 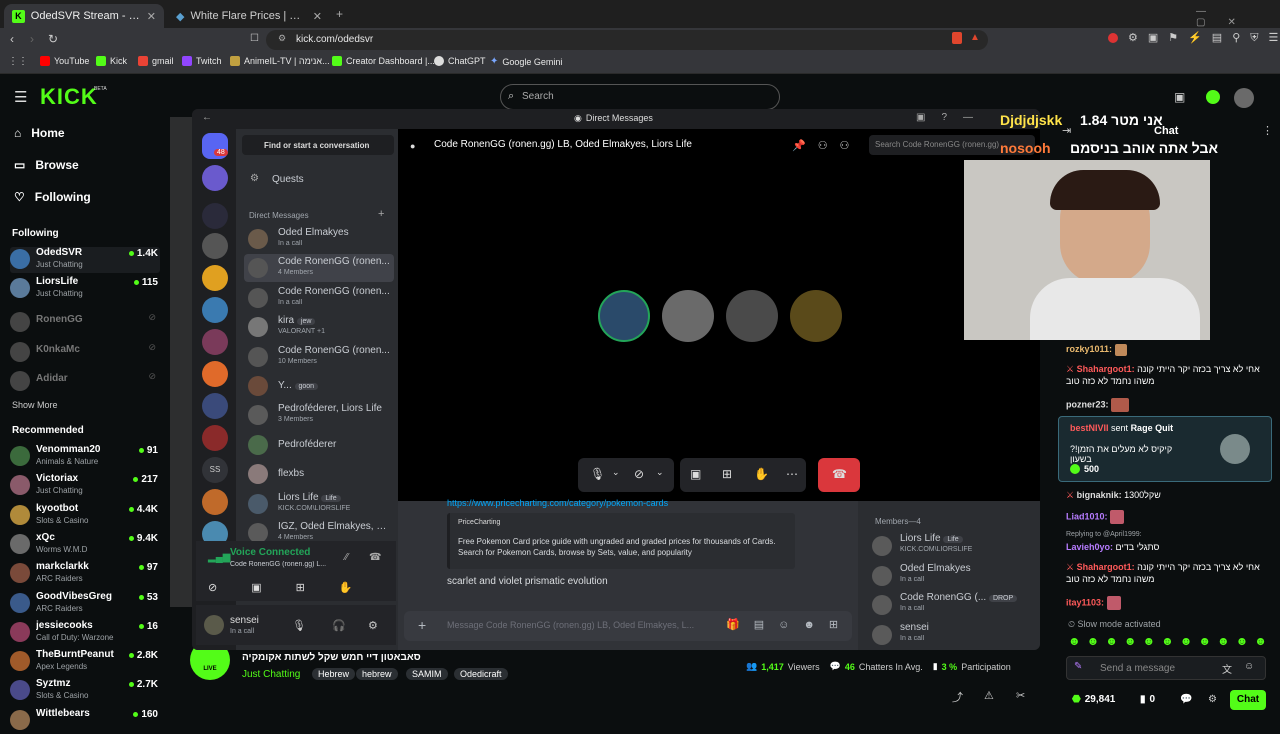 I want to click on nav-browse: ▭ Browse, so click(x=46, y=165).